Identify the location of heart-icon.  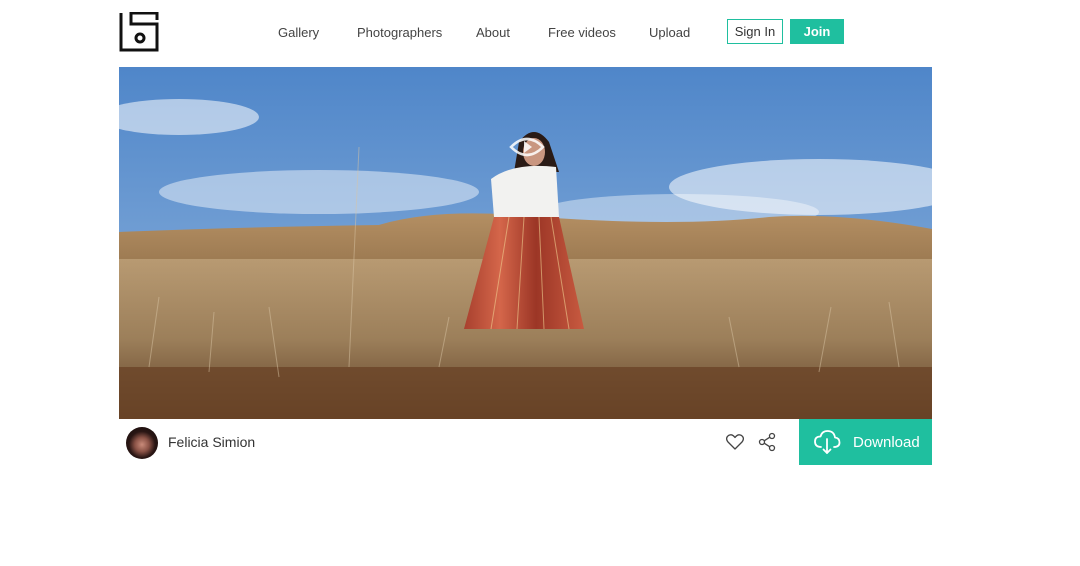
(735, 442).